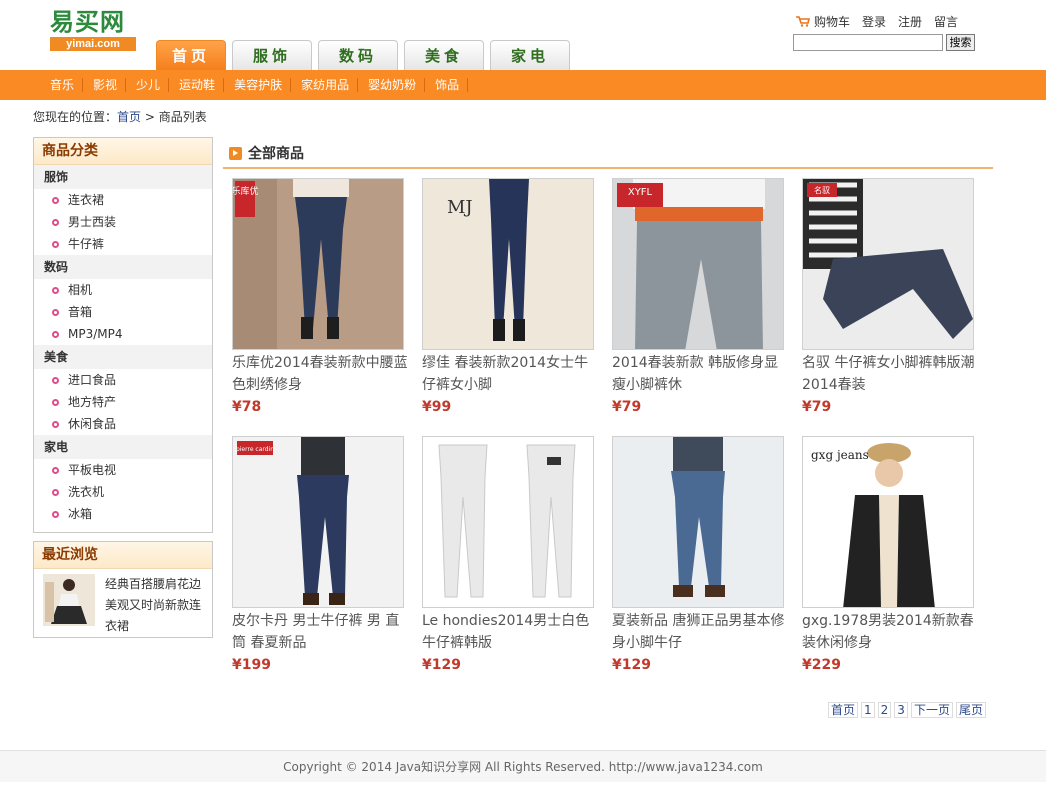  I want to click on tab-food: 美食, so click(444, 55).